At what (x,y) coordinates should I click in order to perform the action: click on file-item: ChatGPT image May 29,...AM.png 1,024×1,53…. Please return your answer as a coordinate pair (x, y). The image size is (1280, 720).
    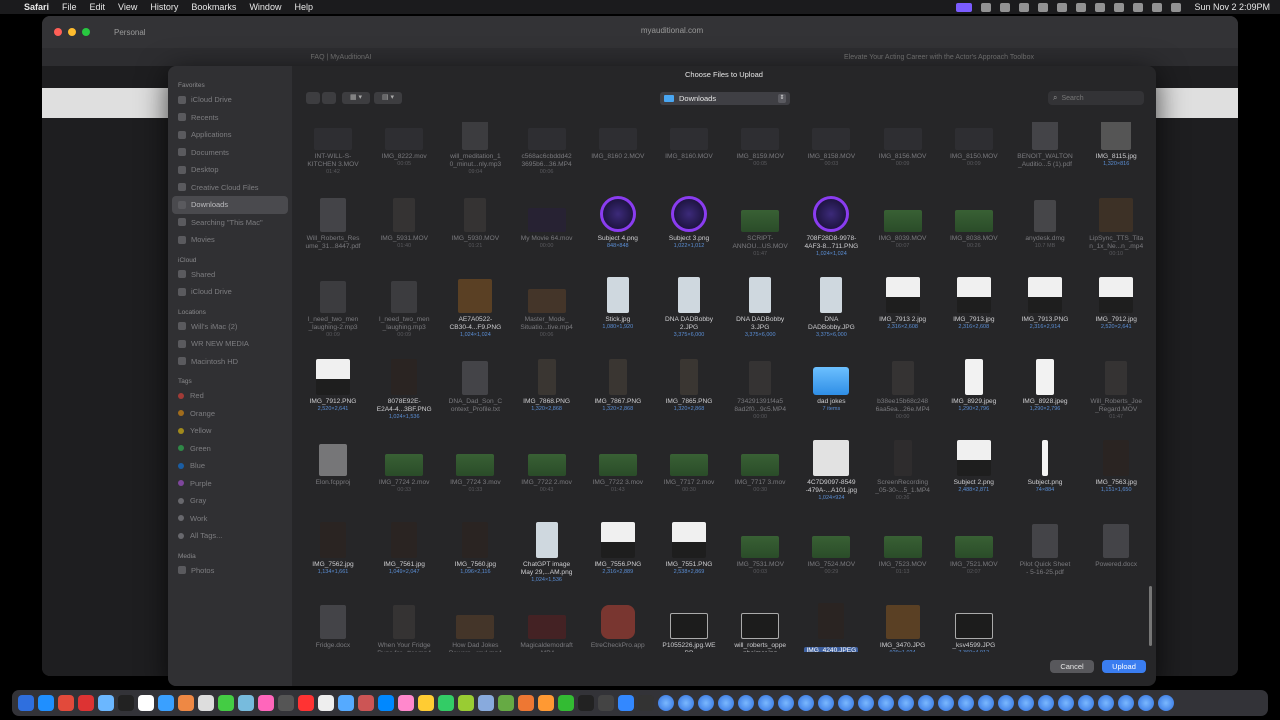
    Looking at the image, I should click on (547, 551).